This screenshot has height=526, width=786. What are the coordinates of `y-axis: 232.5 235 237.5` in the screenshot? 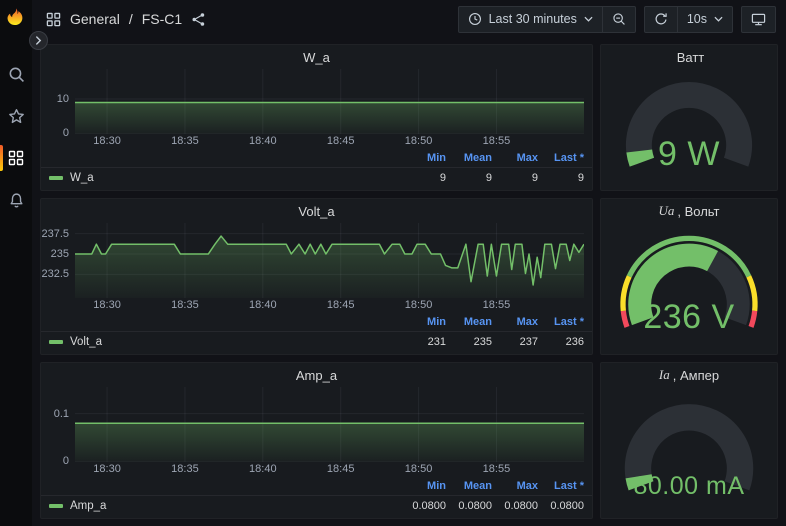 It's located at (58, 260).